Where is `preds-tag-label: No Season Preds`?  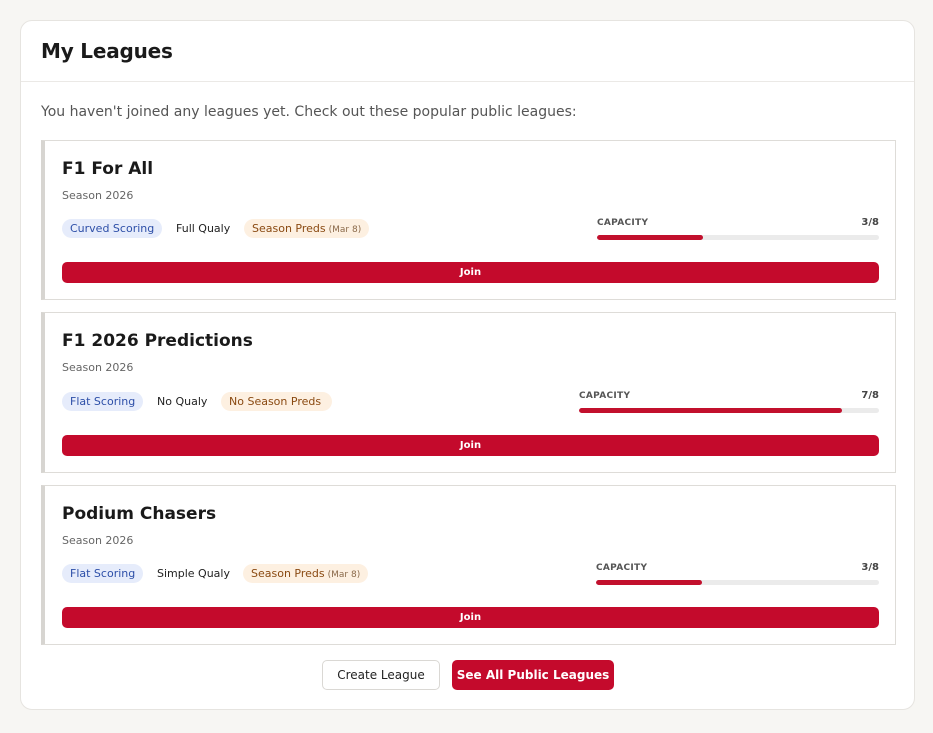
preds-tag-label: No Season Preds is located at coordinates (275, 401).